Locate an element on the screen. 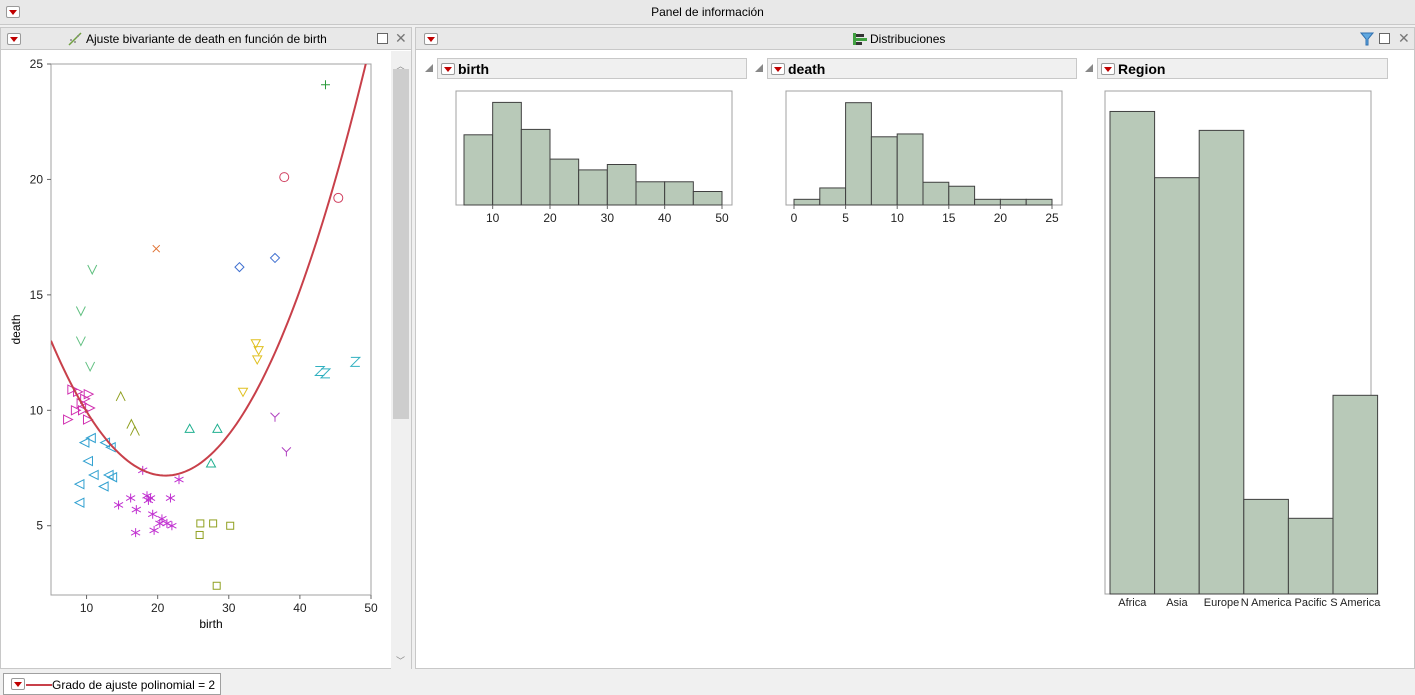 Image resolution: width=1415 pixels, height=695 pixels. category-label: Europe is located at coordinates (1221, 603).